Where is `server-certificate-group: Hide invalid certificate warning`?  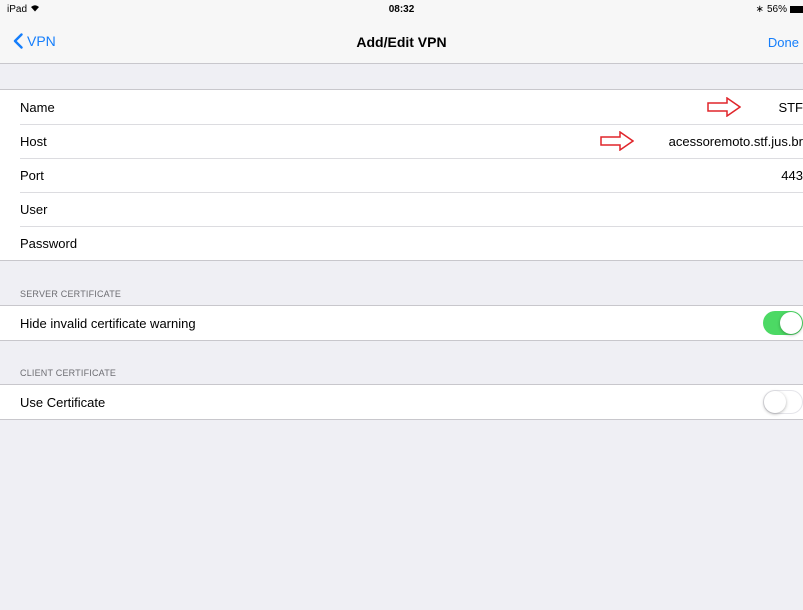
server-certificate-group: Hide invalid certificate warning is located at coordinates (401, 323).